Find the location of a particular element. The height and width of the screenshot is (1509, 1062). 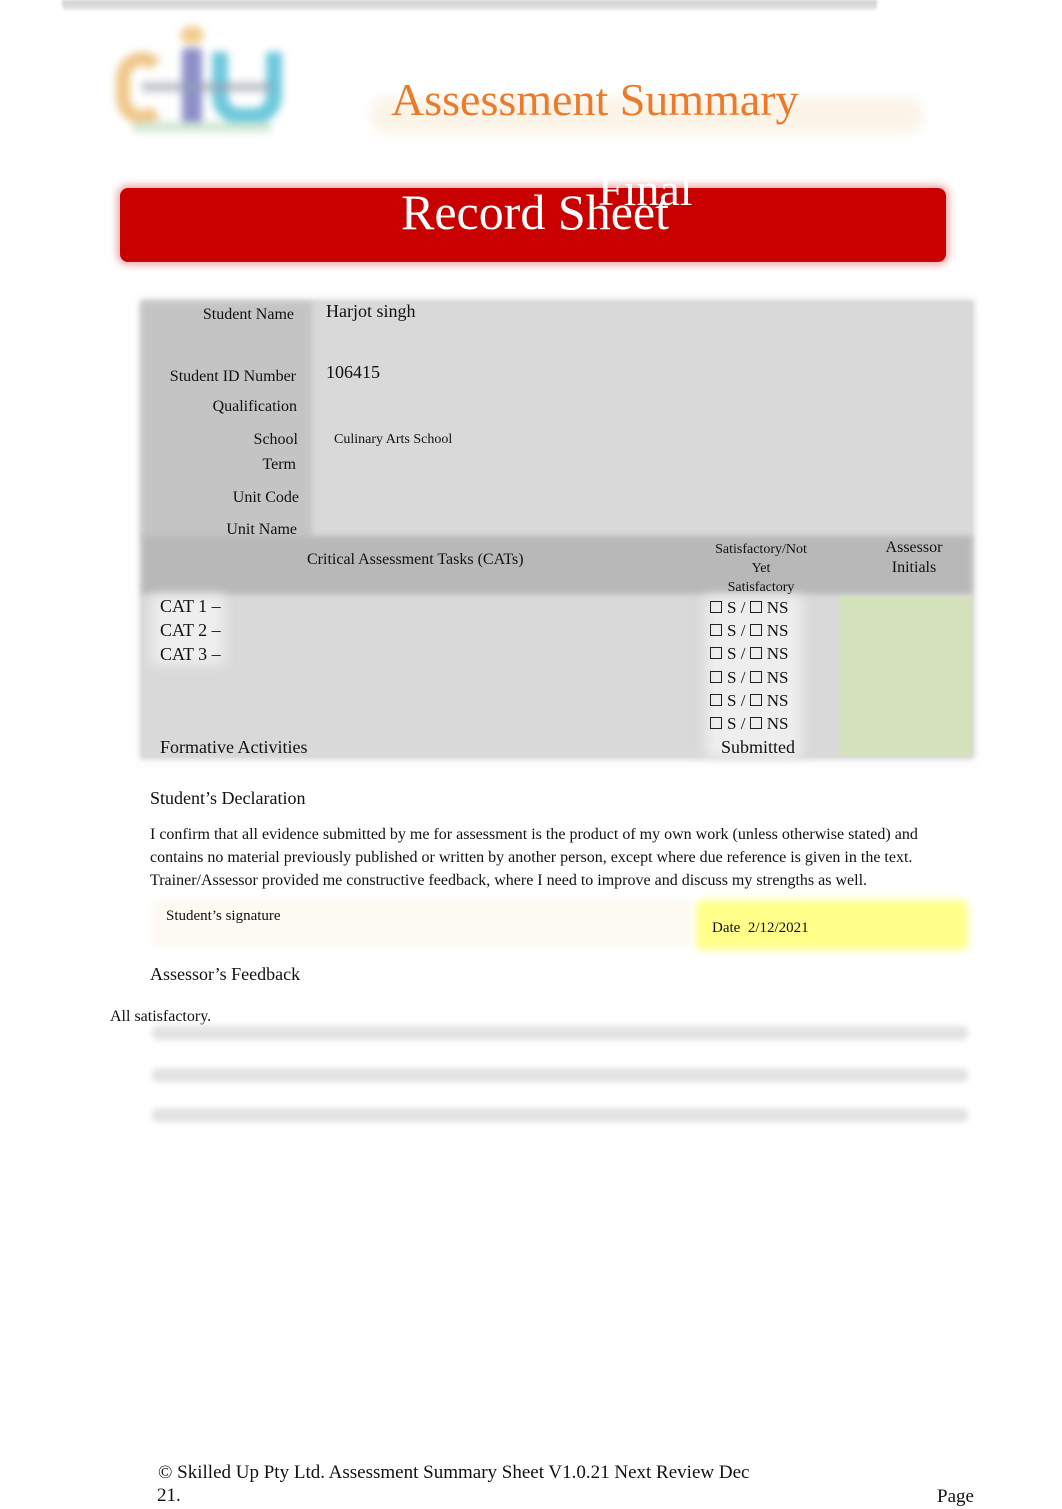

assessor-initials-header: Assessor Initials is located at coordinates (914, 558).